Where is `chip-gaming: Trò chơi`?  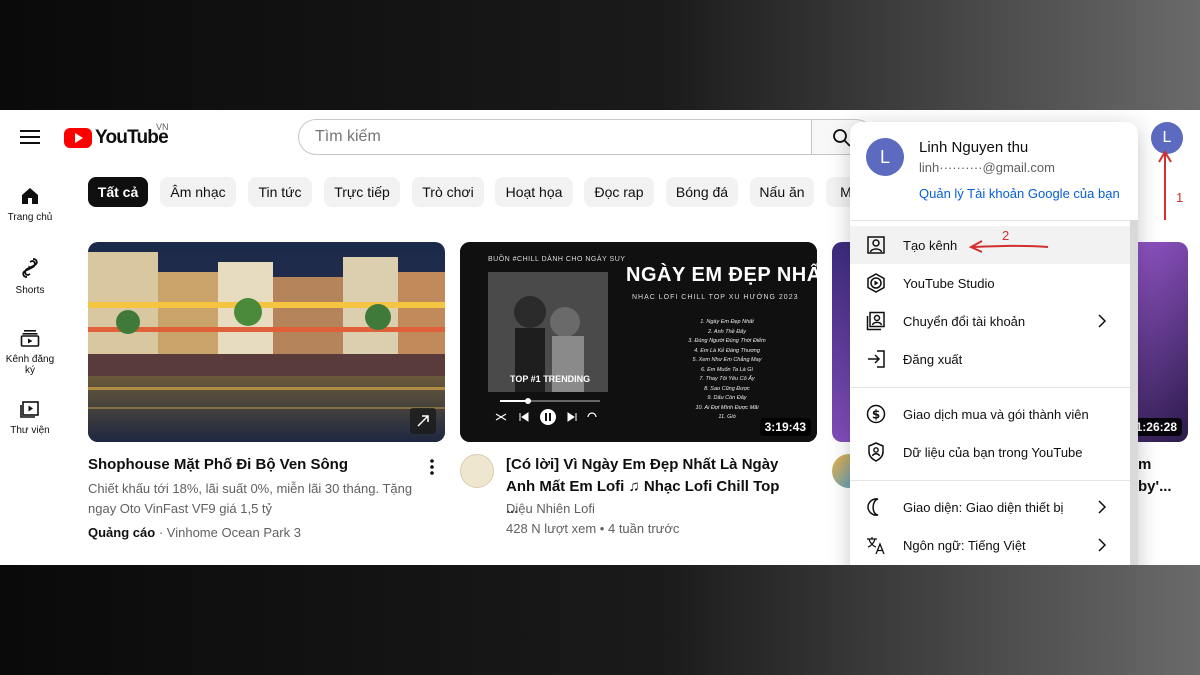
chip-gaming: Trò chơi is located at coordinates (448, 192).